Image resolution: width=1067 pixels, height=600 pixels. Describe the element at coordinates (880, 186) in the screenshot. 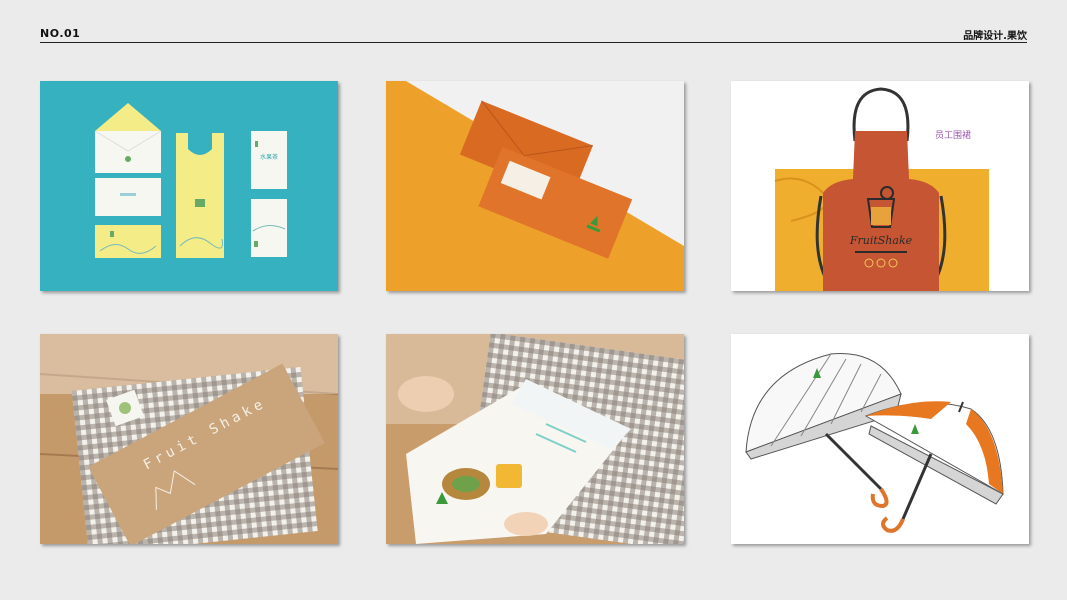

I see `apron-mockup: FruitShake 员工围裙` at that location.